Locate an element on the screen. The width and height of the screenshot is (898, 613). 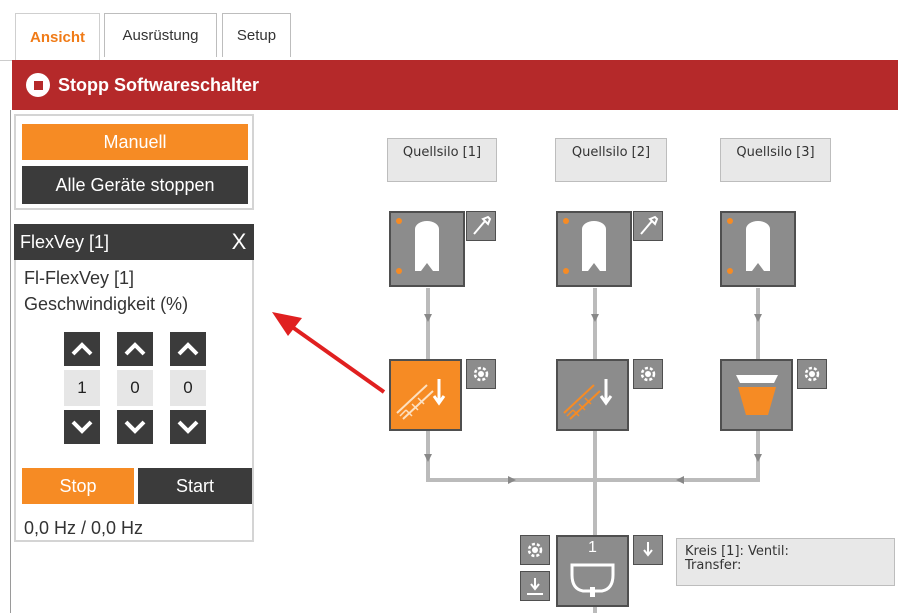
hopper-3-settings is located at coordinates (812, 374).